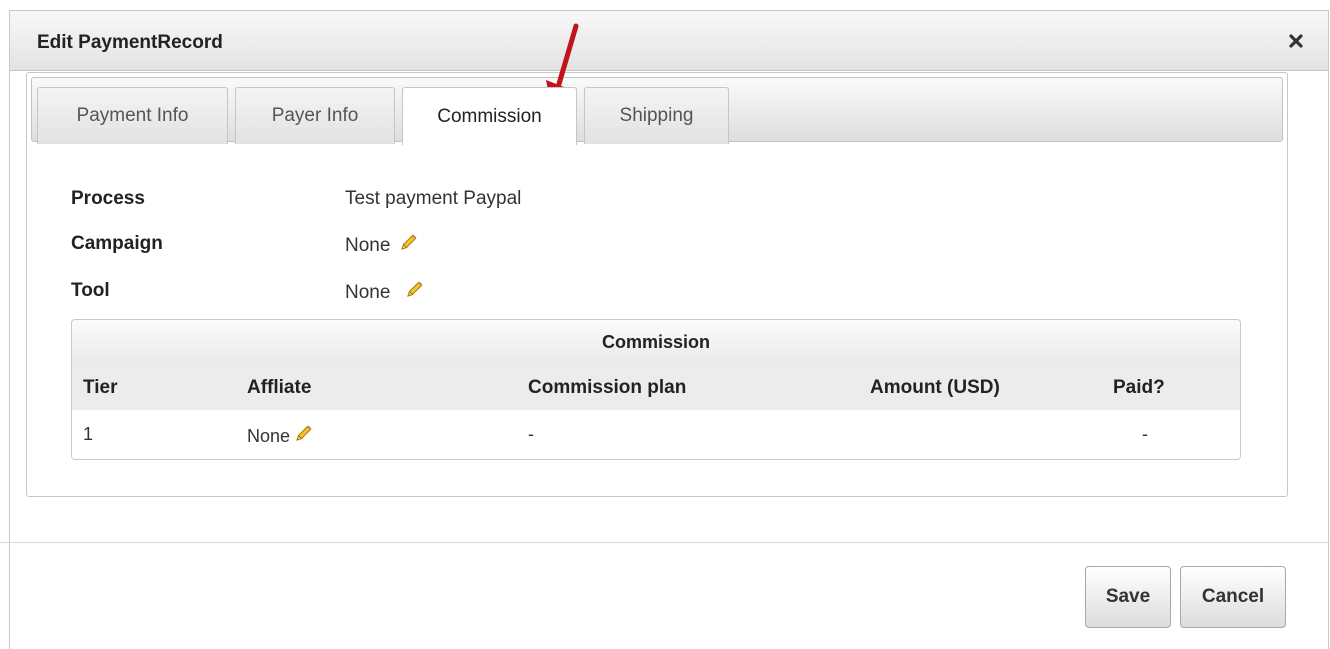 The height and width of the screenshot is (649, 1330). What do you see at coordinates (665, 542) in the screenshot?
I see `footer-divider` at bounding box center [665, 542].